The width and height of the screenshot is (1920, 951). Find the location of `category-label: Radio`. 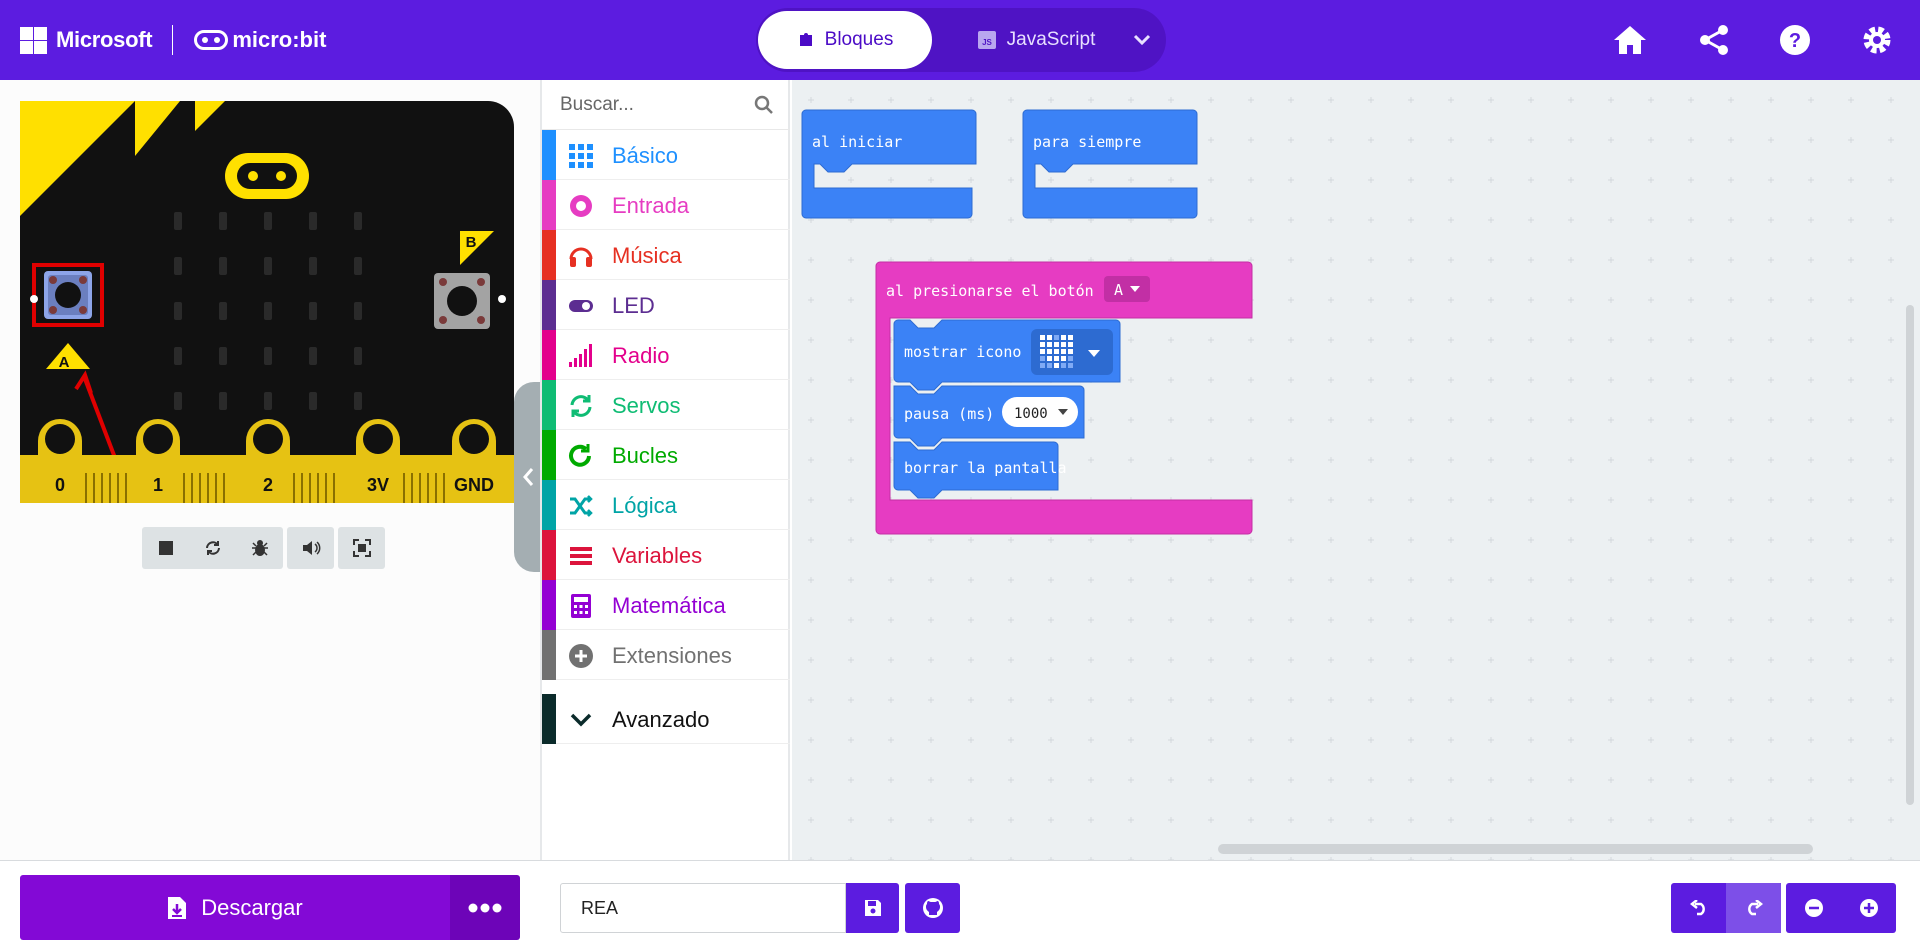

category-label: Radio is located at coordinates (641, 355).